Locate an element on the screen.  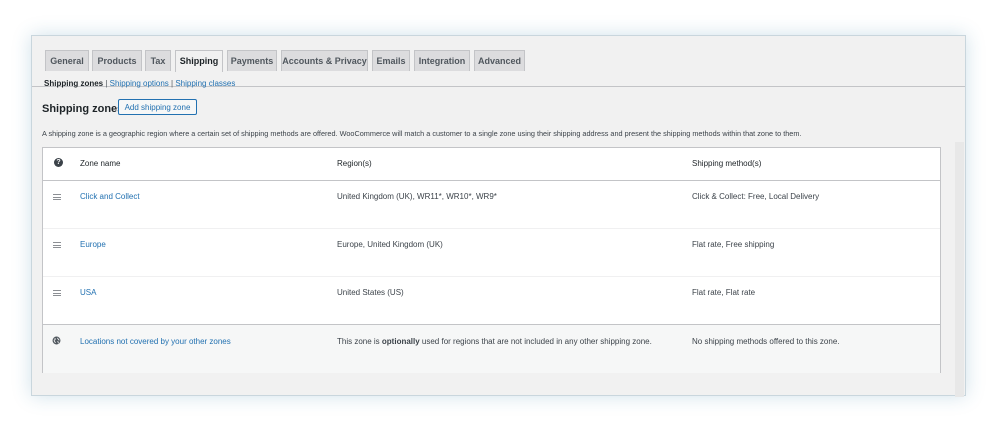
tab-advanced: Advanced is located at coordinates (499, 60).